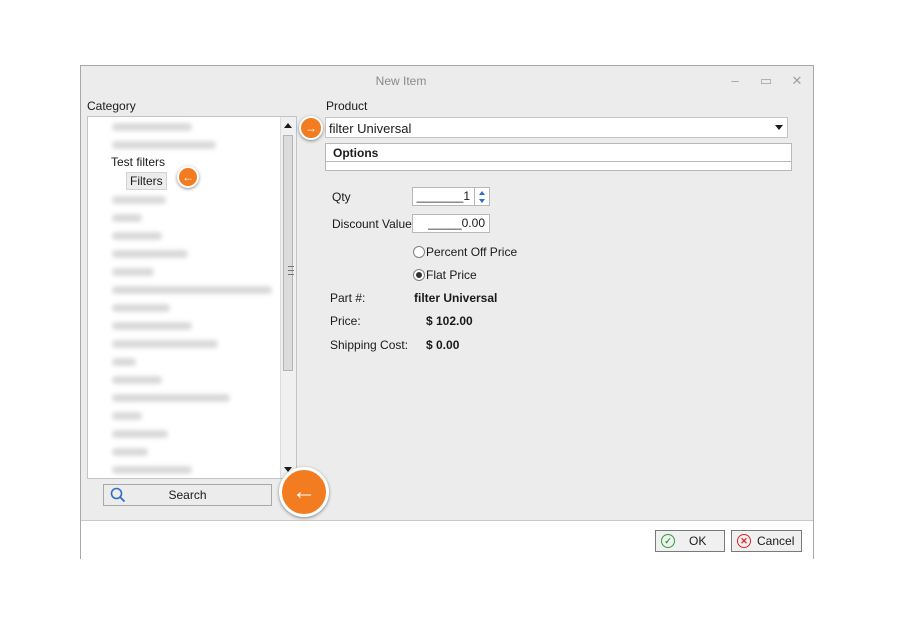  Describe the element at coordinates (558, 153) in the screenshot. I see `options-header-bar` at that location.